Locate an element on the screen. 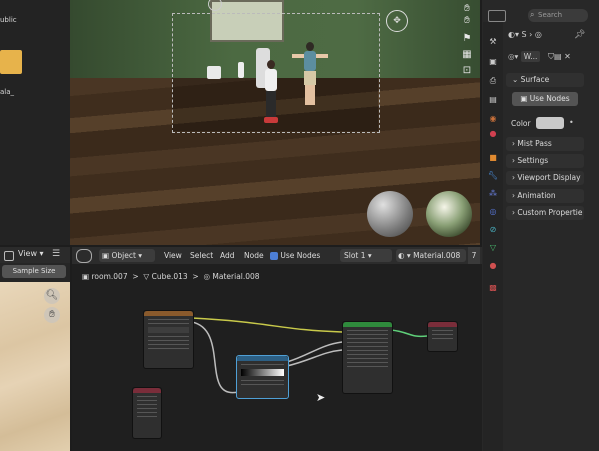  image-texture-node is located at coordinates (168, 339).